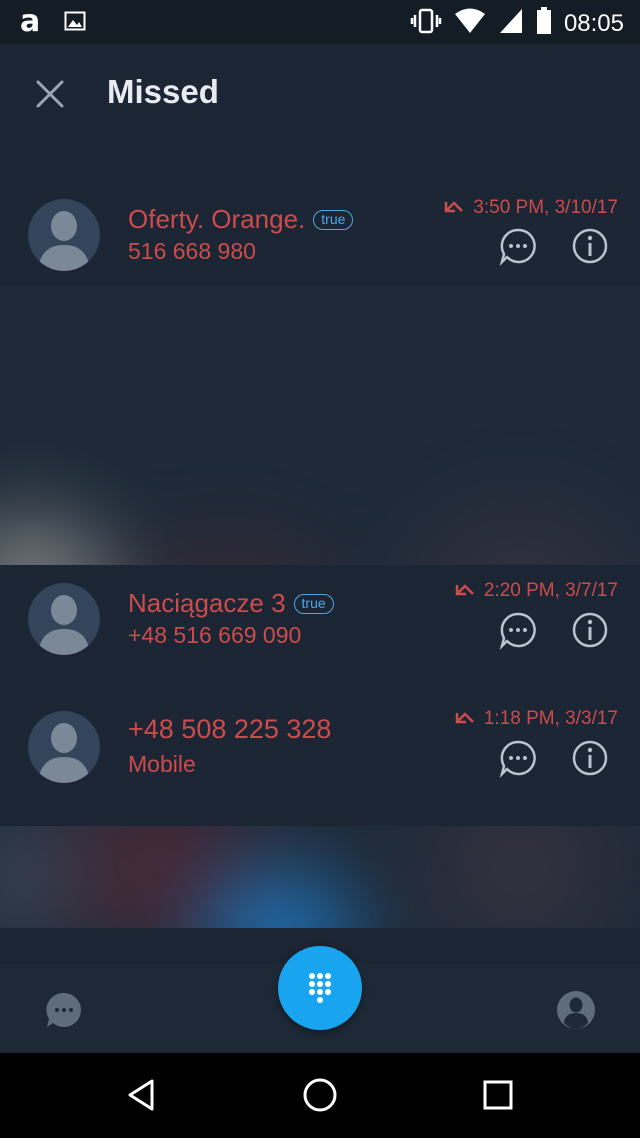 This screenshot has height=1138, width=640. Describe the element at coordinates (207, 603) in the screenshot. I see `contact-name-text: Naciągacze 3` at that location.